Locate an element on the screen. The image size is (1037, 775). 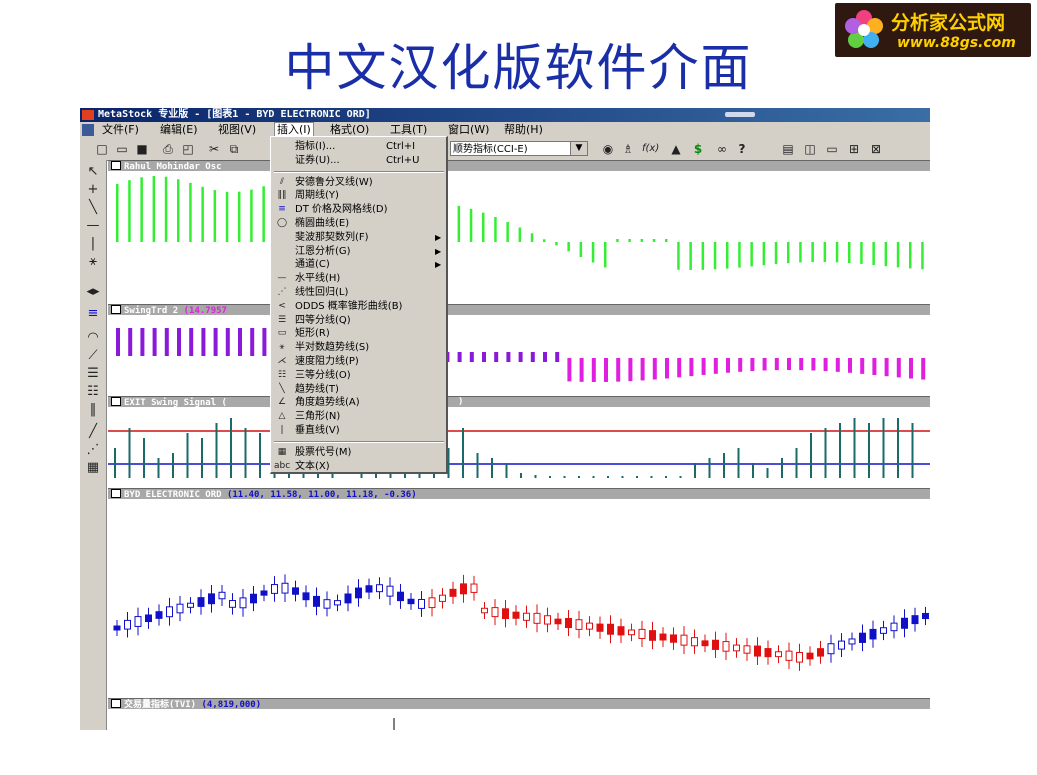
zoom-arrows-icon: ◂▸ is located at coordinates (93, 292).